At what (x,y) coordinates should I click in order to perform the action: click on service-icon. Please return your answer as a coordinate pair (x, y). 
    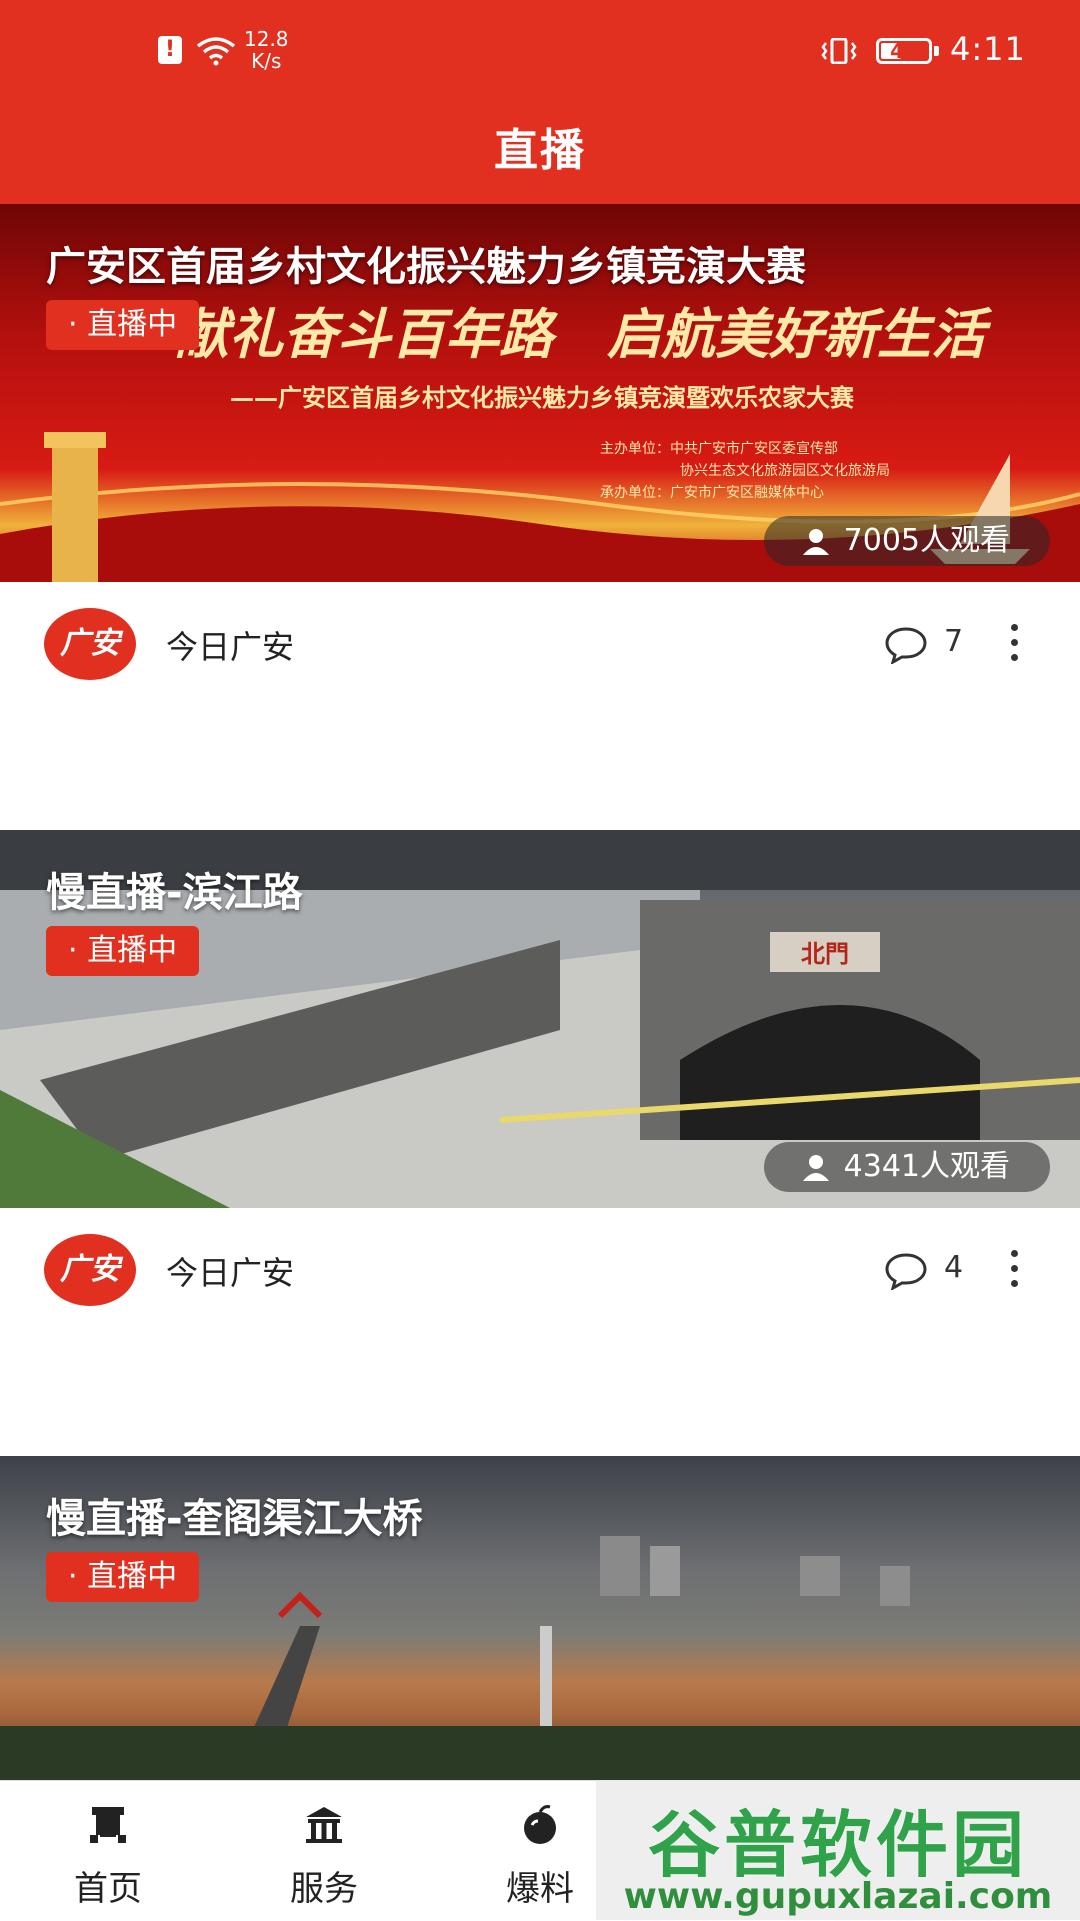
    Looking at the image, I should click on (324, 1825).